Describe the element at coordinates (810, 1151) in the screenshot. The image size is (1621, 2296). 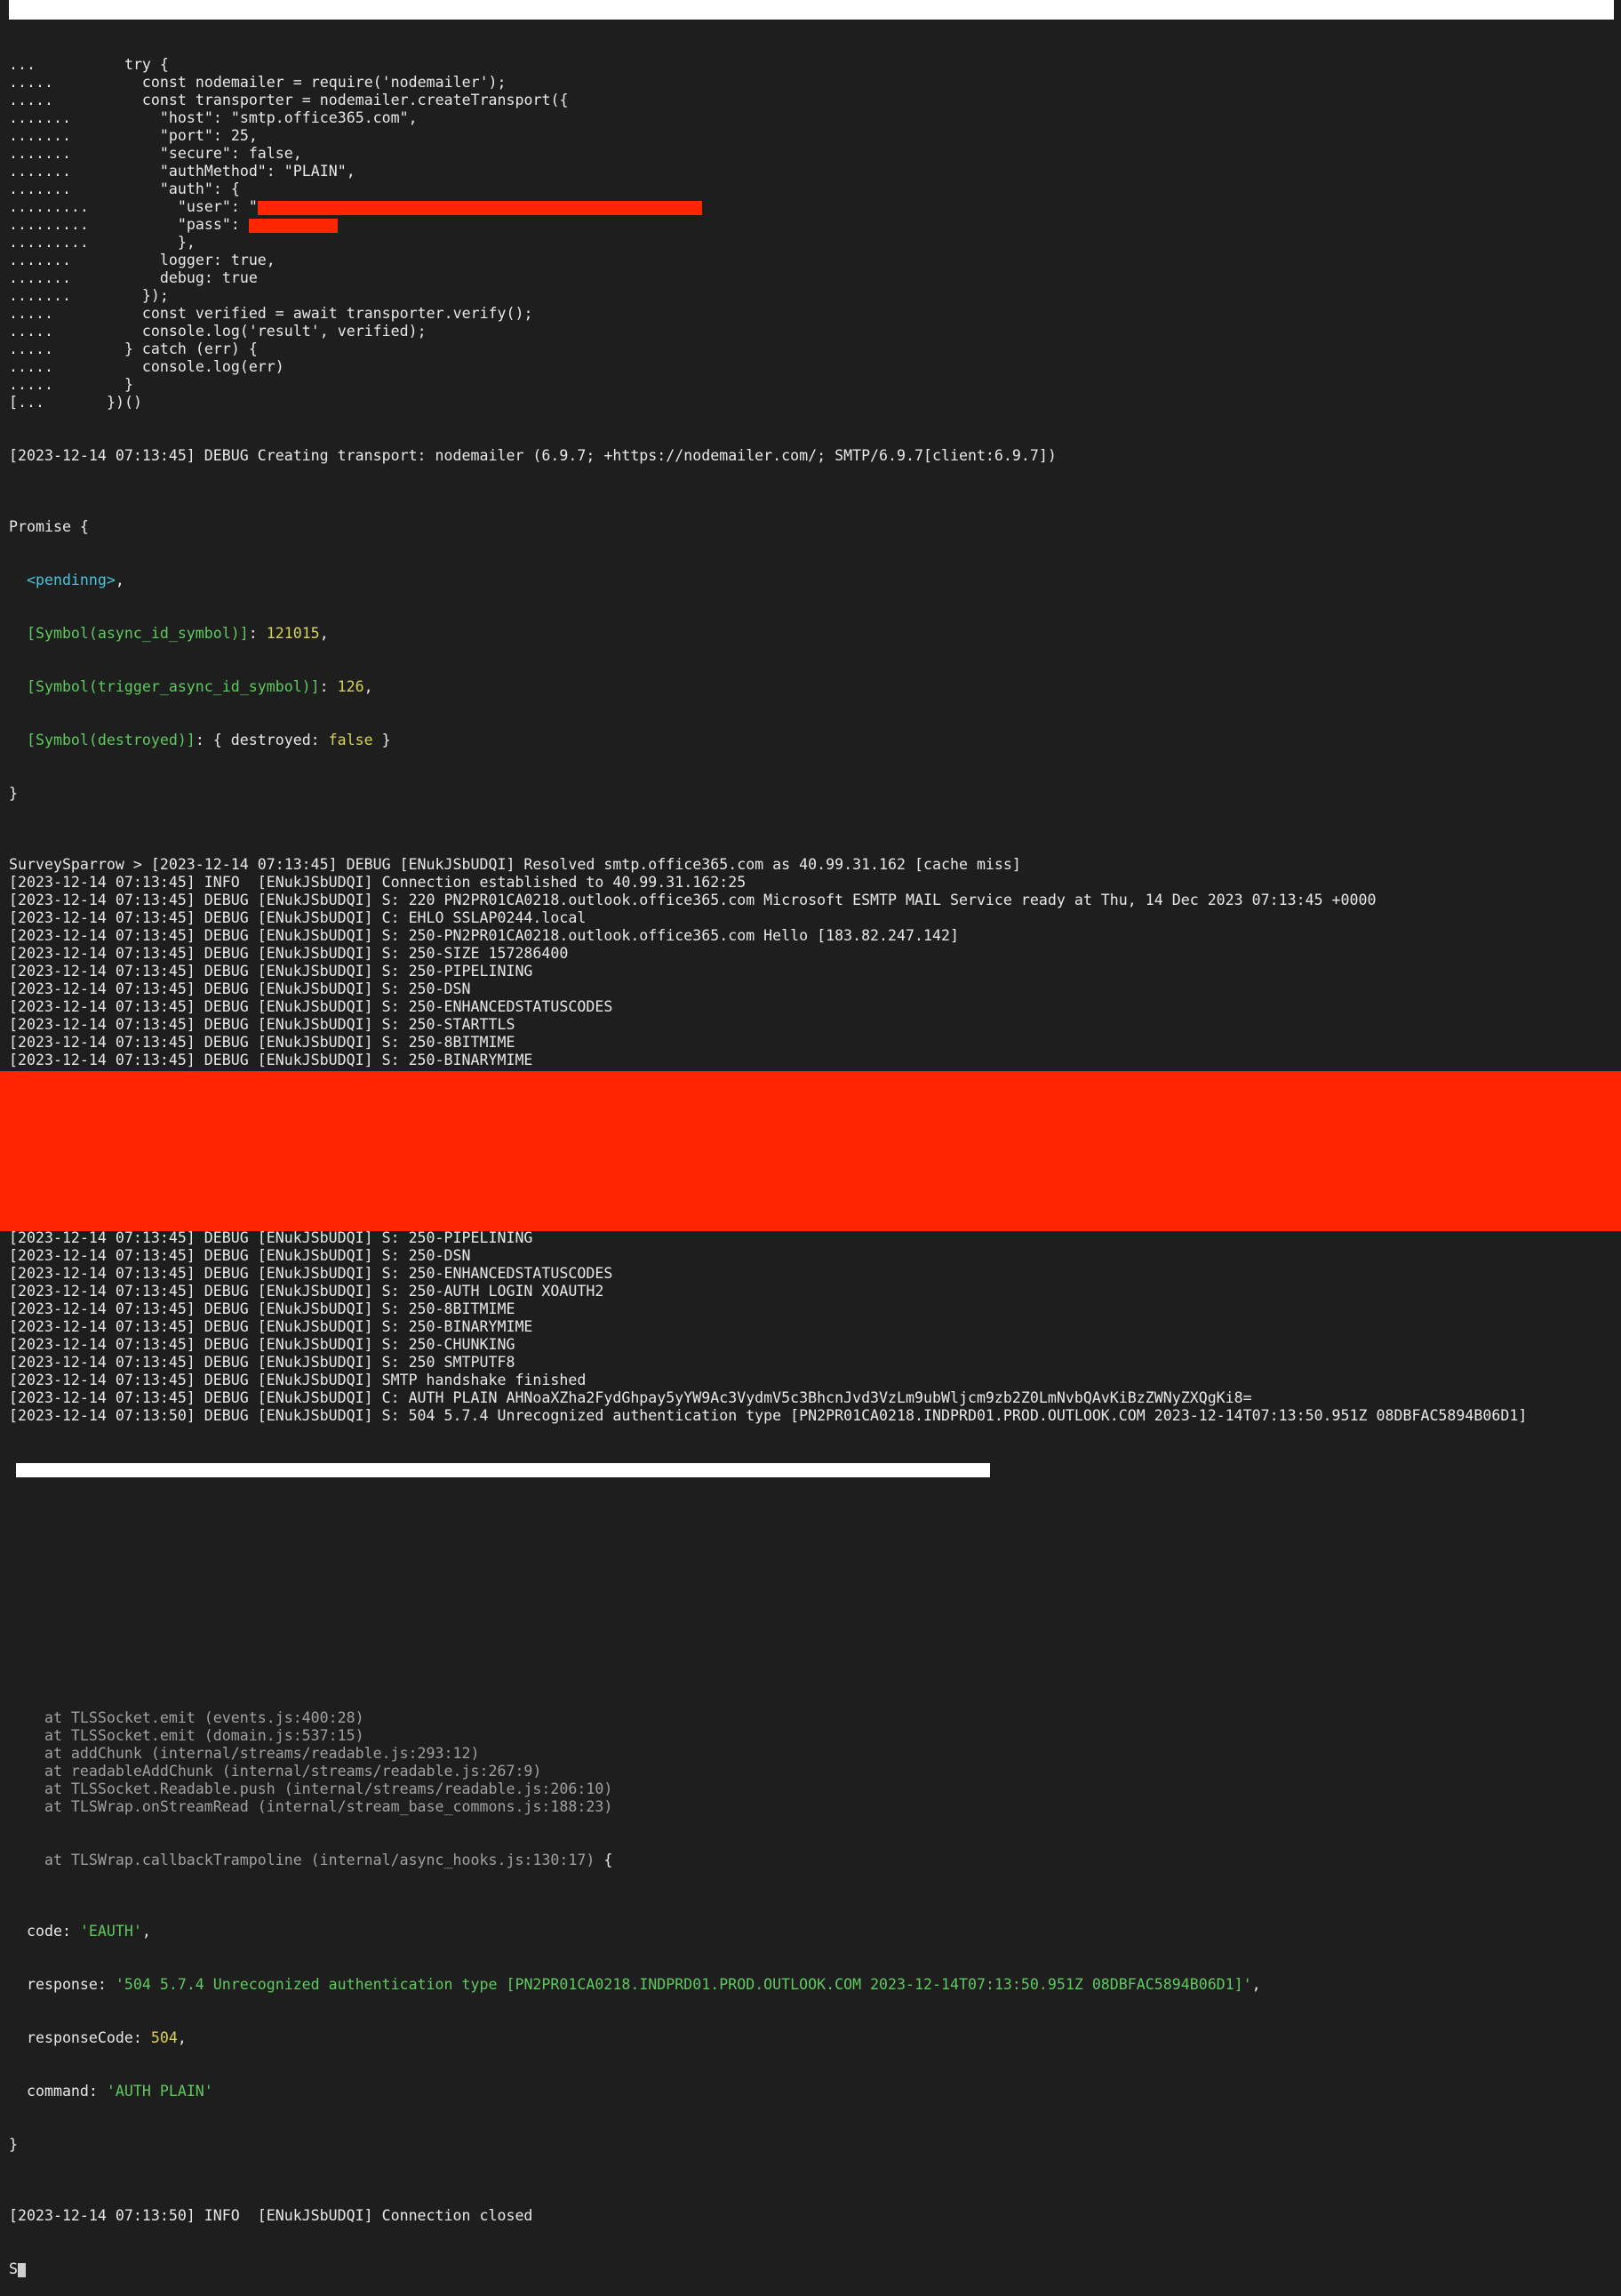
I see `redaction-block` at that location.